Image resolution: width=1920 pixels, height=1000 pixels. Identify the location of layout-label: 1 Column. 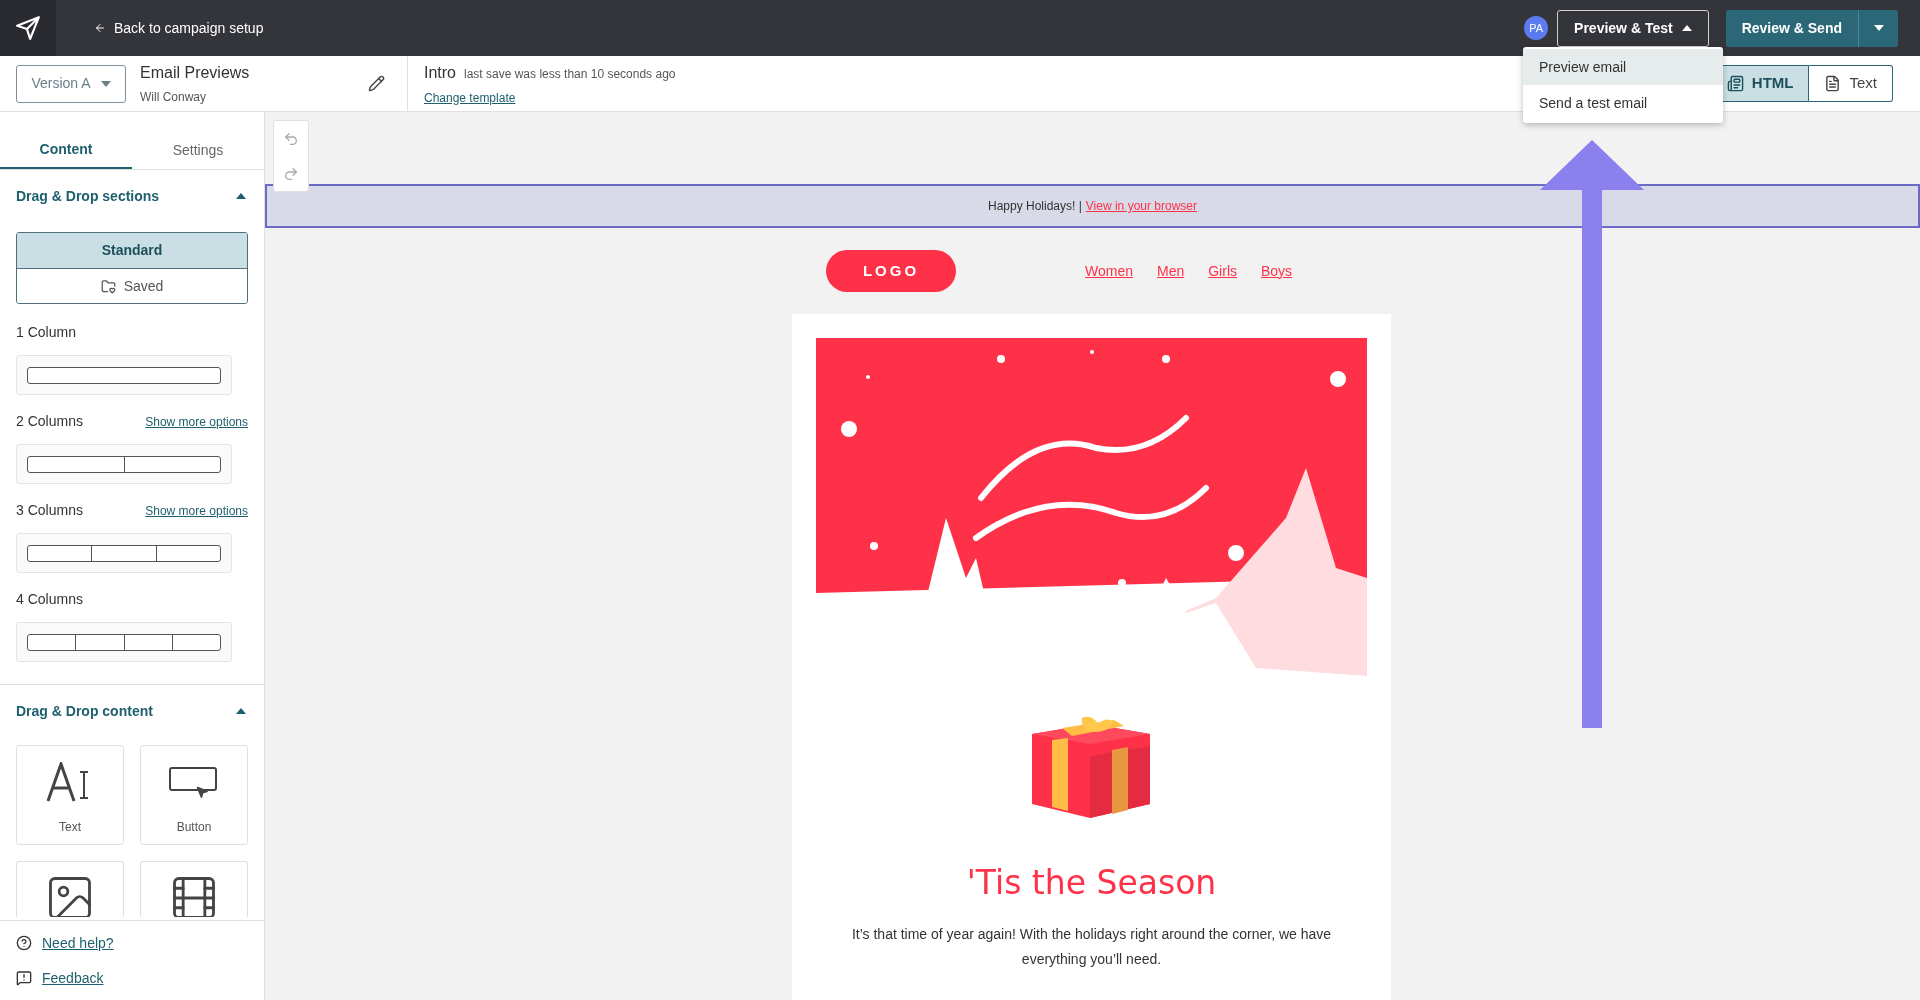
(46, 332).